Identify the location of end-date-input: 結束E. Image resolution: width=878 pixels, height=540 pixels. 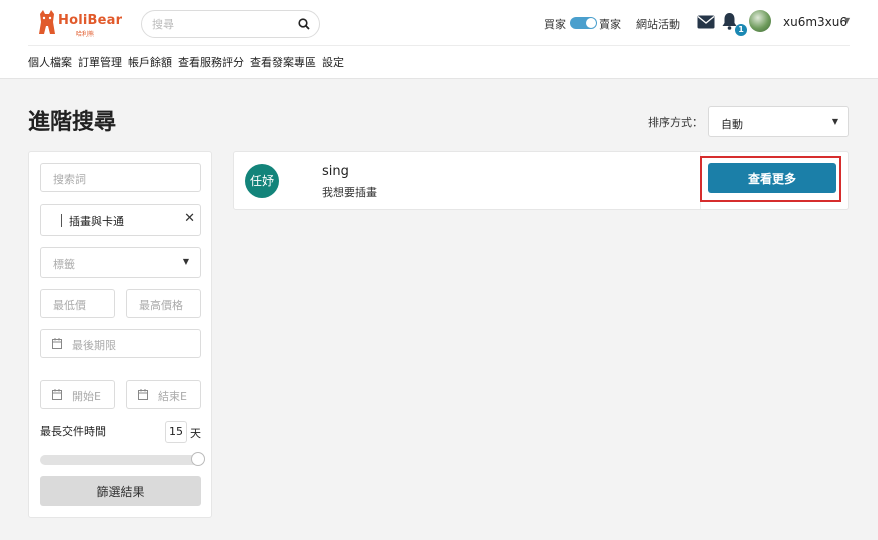
(163, 394).